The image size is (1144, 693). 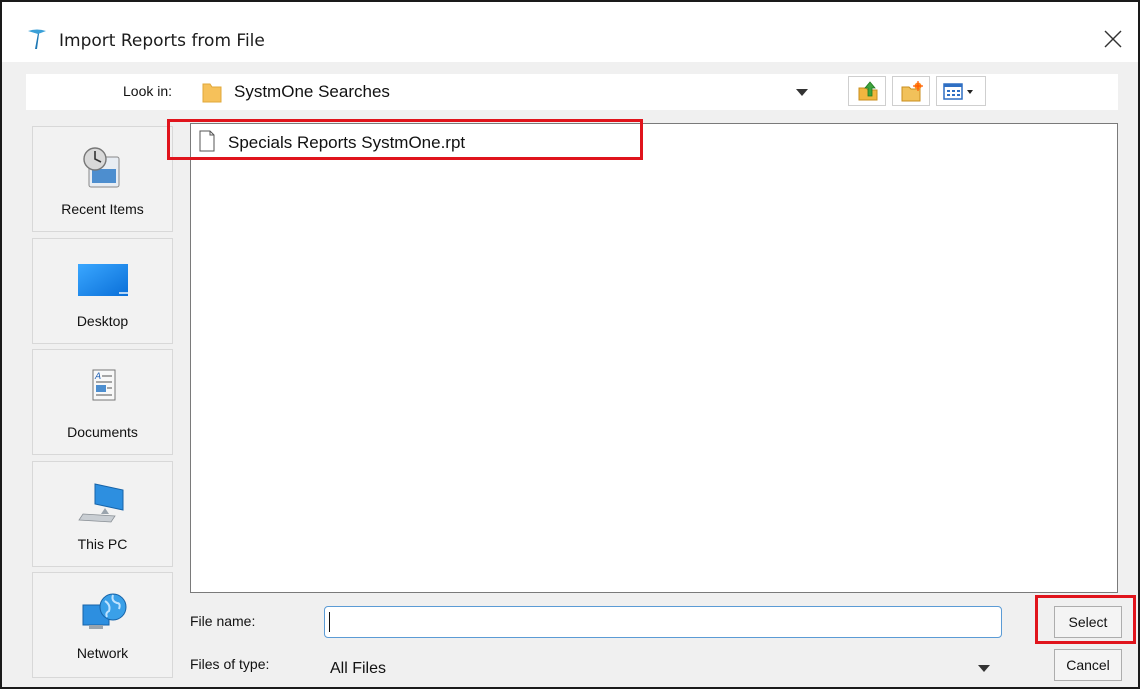 I want to click on folder-icon, so click(x=212, y=93).